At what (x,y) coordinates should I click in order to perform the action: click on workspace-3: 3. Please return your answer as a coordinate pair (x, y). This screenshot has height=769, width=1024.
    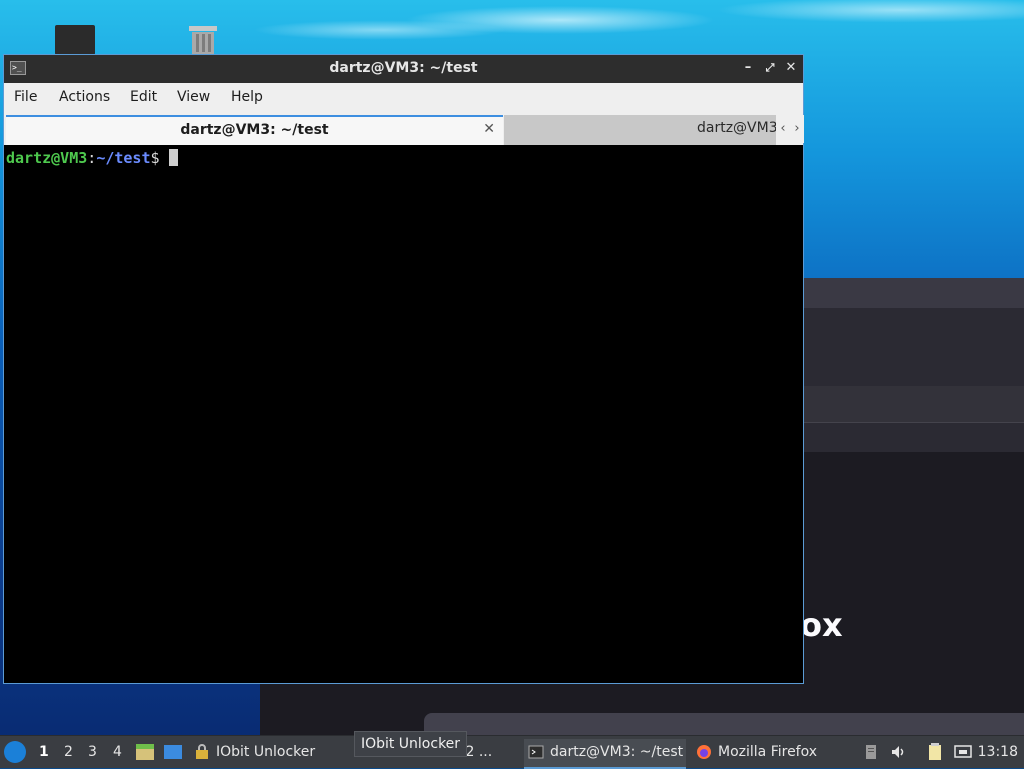
    Looking at the image, I should click on (92, 752).